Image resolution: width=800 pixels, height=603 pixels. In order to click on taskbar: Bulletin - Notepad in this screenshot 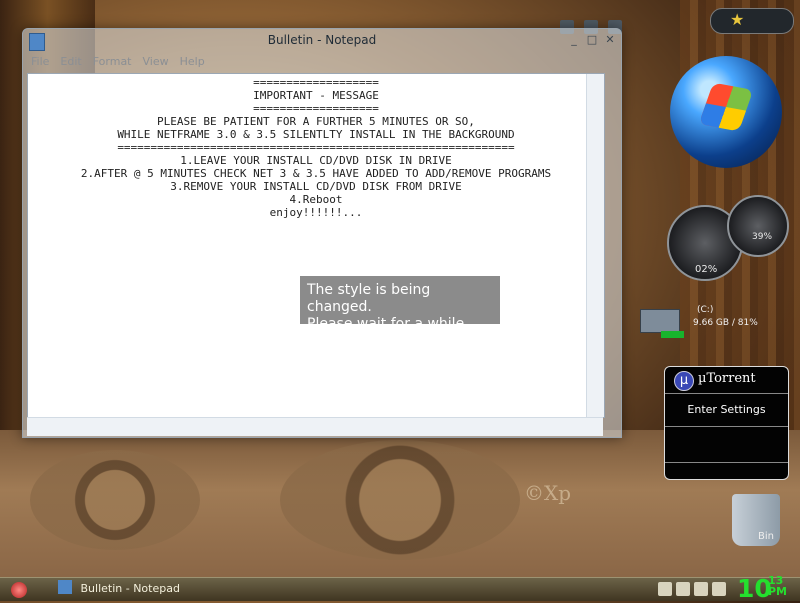, I will do `click(400, 589)`.